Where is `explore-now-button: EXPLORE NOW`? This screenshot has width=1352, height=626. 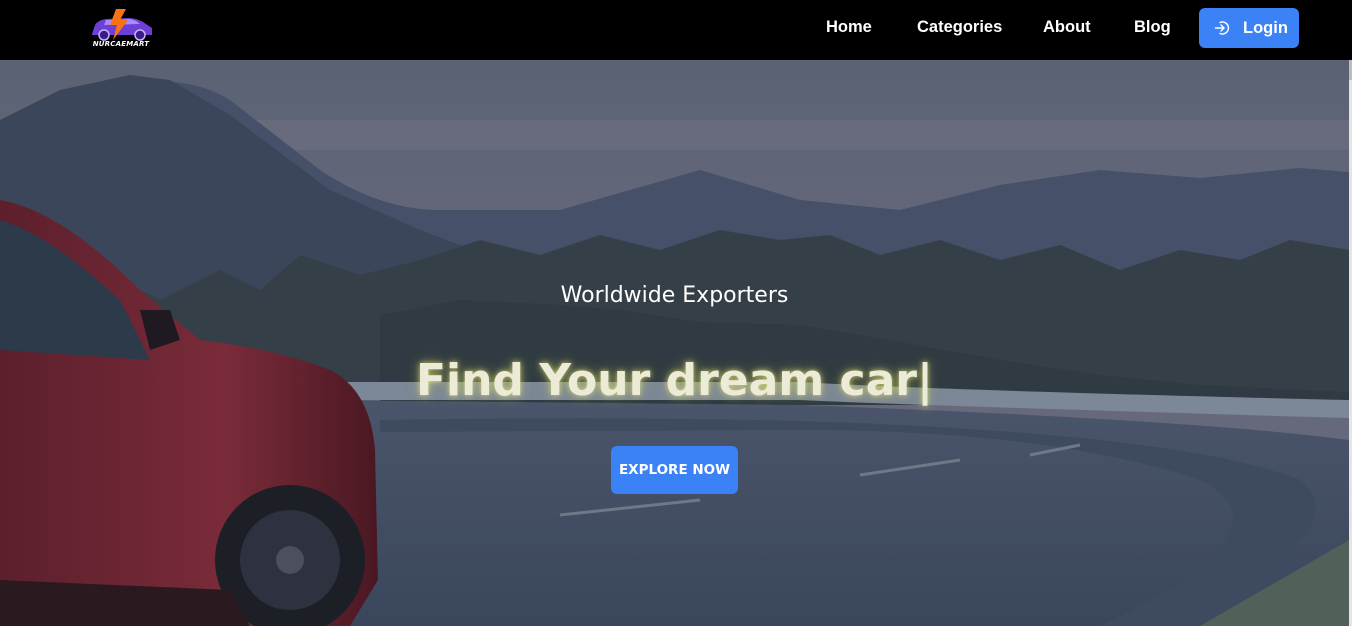
explore-now-button: EXPLORE NOW is located at coordinates (674, 470).